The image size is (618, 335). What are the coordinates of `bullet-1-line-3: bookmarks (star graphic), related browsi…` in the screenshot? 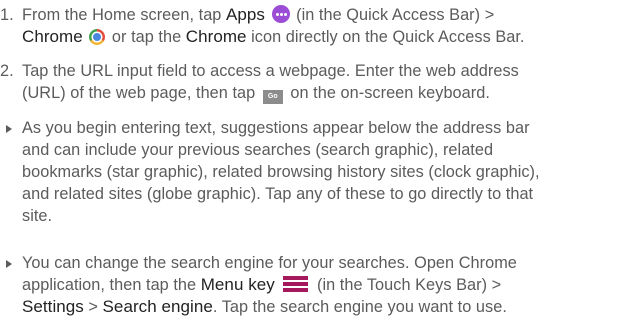 It's located at (281, 172).